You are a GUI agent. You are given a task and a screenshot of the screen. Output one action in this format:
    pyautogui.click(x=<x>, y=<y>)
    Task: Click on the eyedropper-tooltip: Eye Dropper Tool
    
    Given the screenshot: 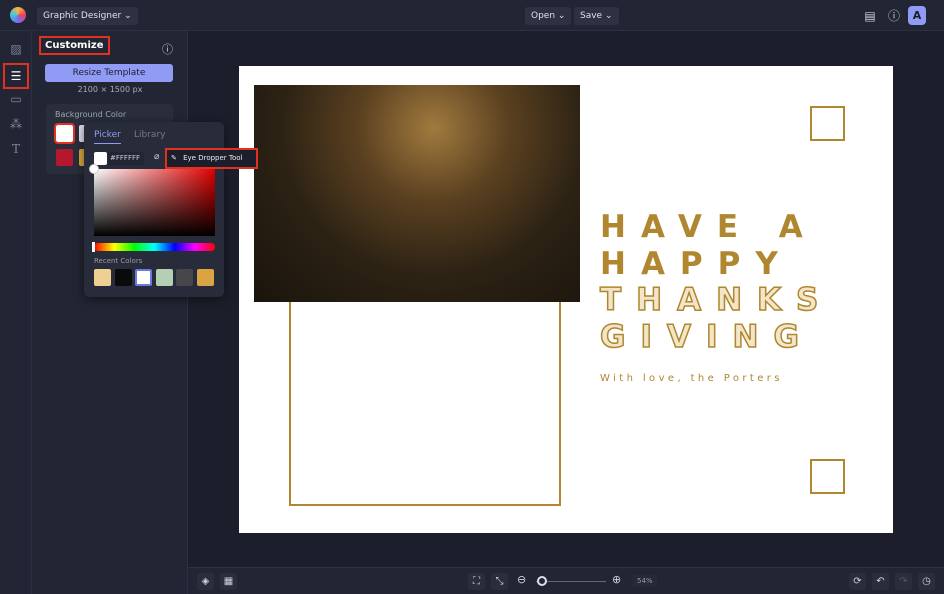 What is the action you would take?
    pyautogui.click(x=213, y=158)
    